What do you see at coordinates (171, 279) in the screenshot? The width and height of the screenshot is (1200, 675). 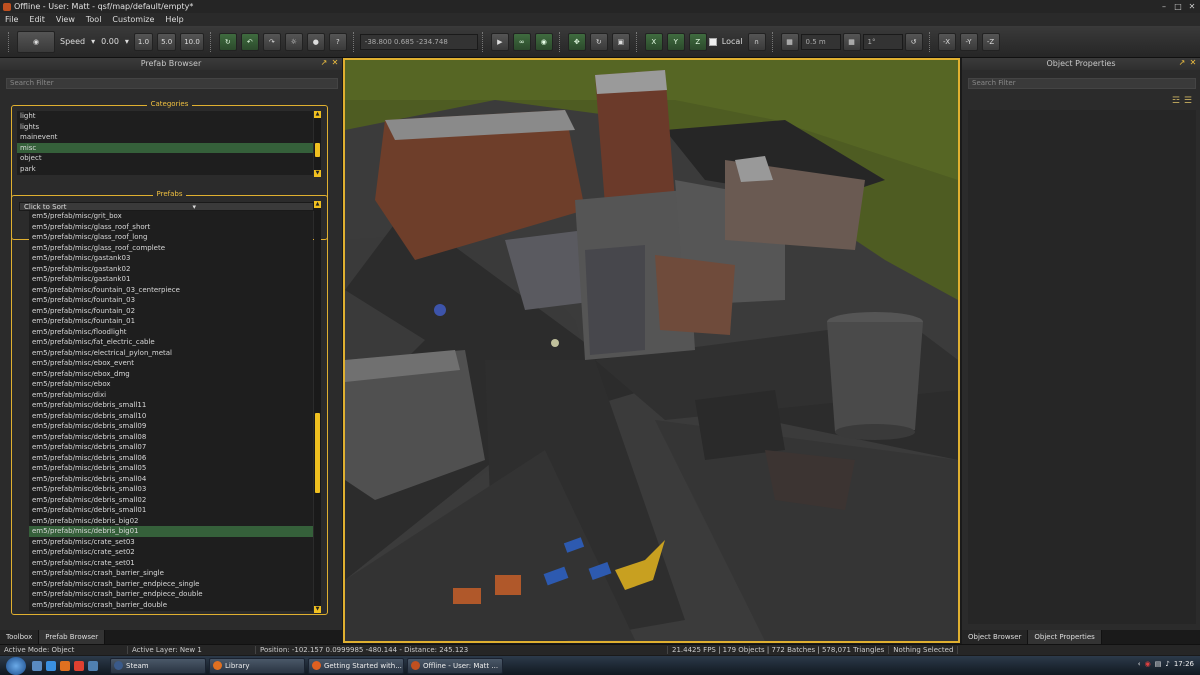 I see `list-item: em5/prefab/misc/gastank01` at bounding box center [171, 279].